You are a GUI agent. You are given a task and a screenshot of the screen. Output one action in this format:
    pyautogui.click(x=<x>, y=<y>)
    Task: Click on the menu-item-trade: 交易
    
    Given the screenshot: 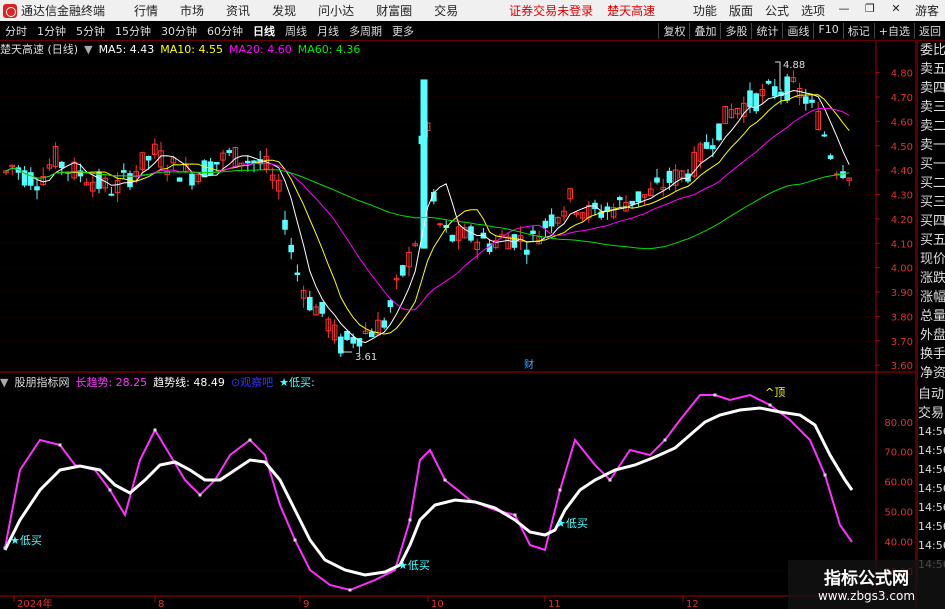 What is the action you would take?
    pyautogui.click(x=446, y=10)
    